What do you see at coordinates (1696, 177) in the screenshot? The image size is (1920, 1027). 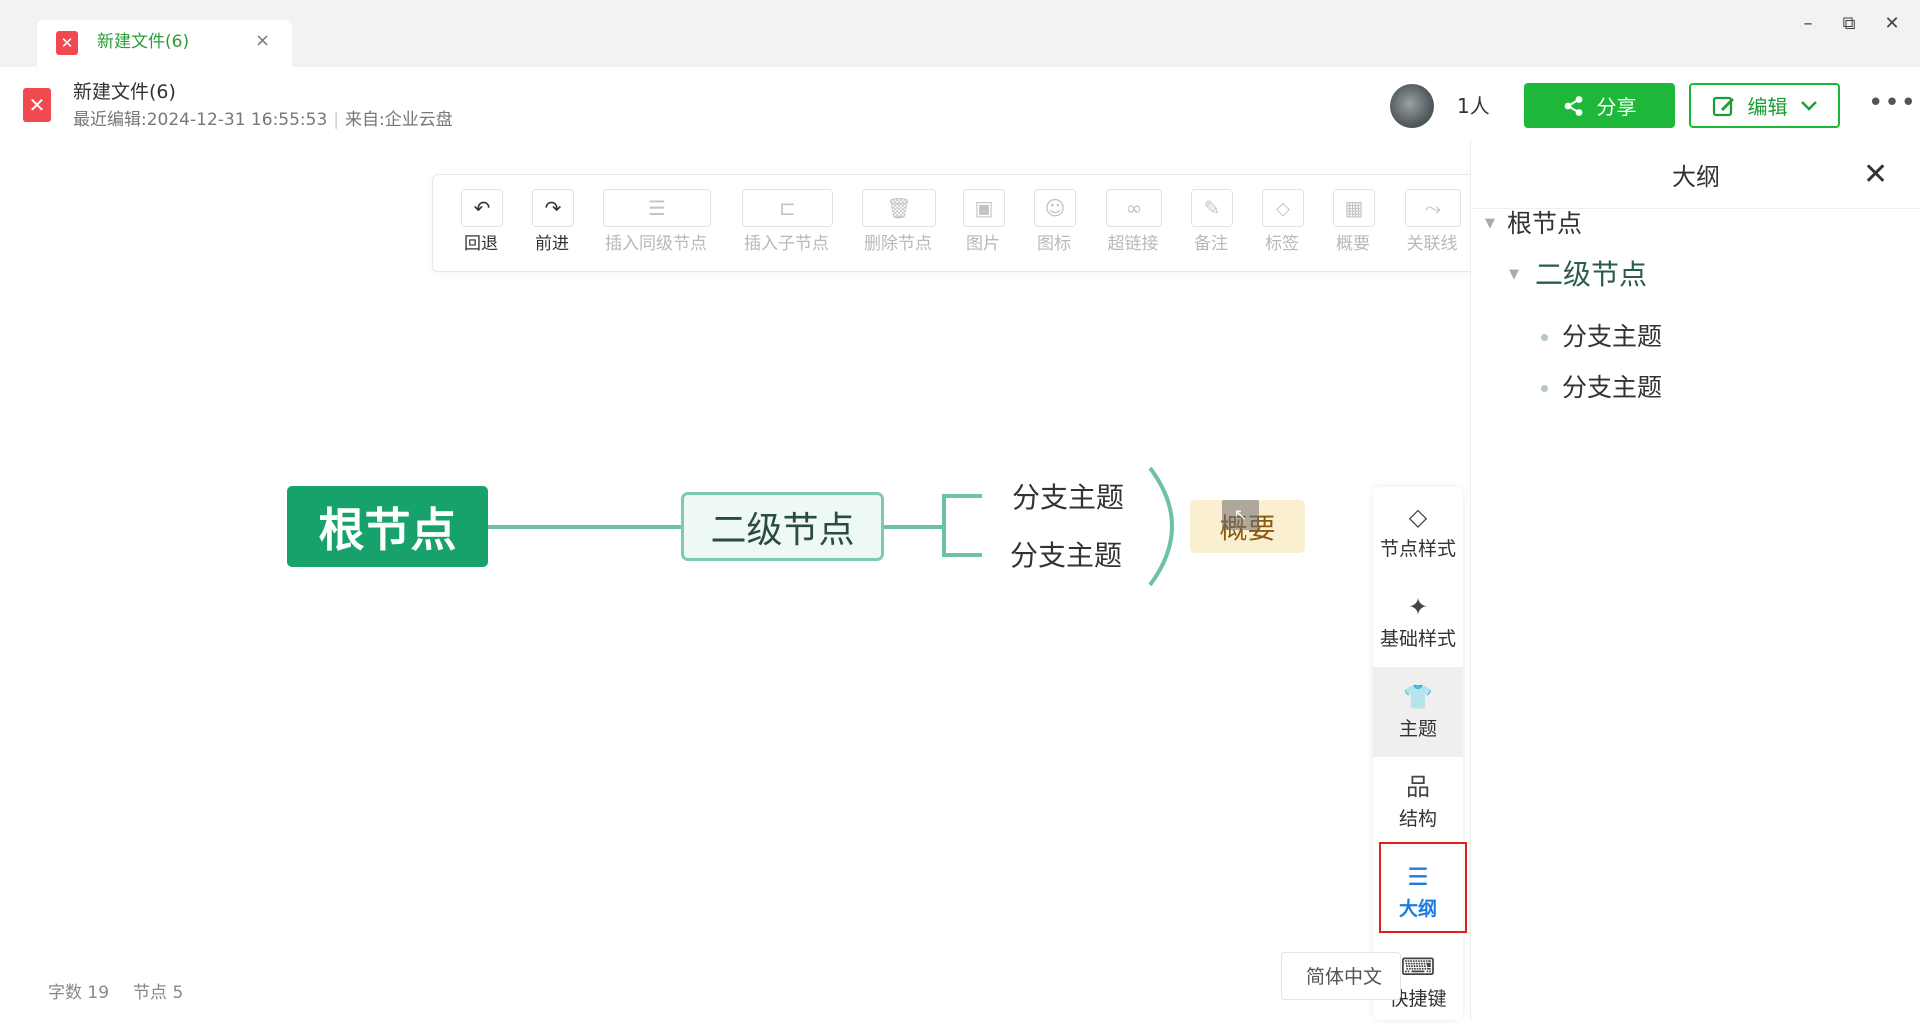 I see `outline-title: 大纲` at bounding box center [1696, 177].